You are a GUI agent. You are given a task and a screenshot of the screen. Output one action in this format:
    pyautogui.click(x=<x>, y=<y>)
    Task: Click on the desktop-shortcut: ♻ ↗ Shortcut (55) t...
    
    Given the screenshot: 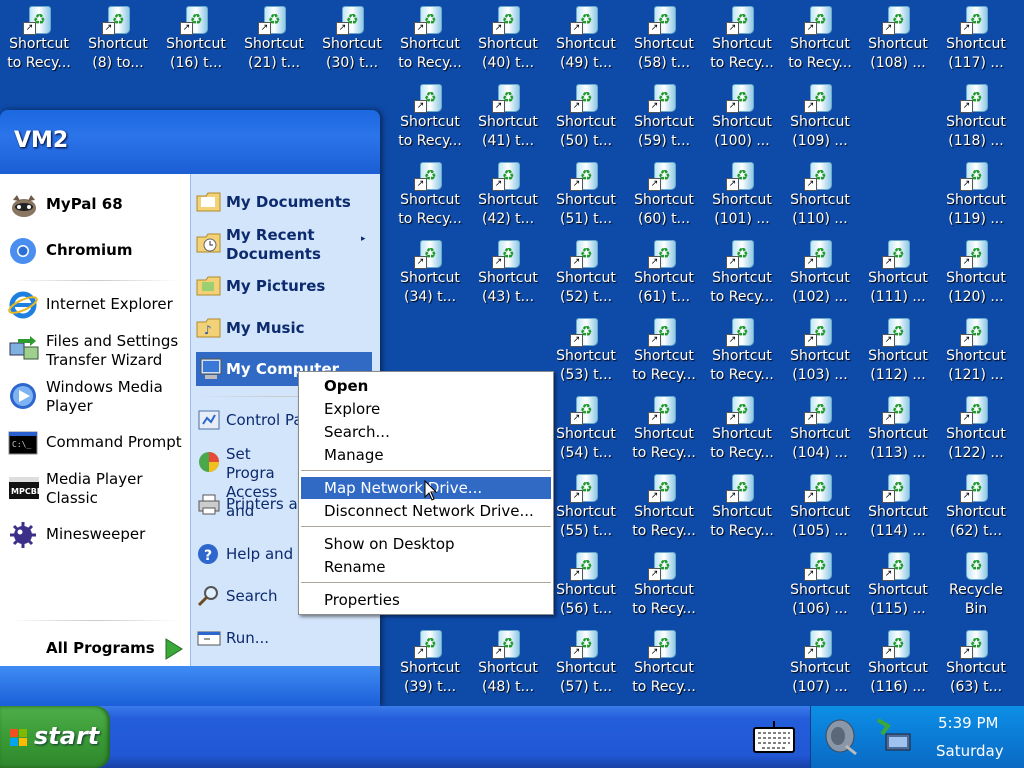 What is the action you would take?
    pyautogui.click(x=586, y=509)
    